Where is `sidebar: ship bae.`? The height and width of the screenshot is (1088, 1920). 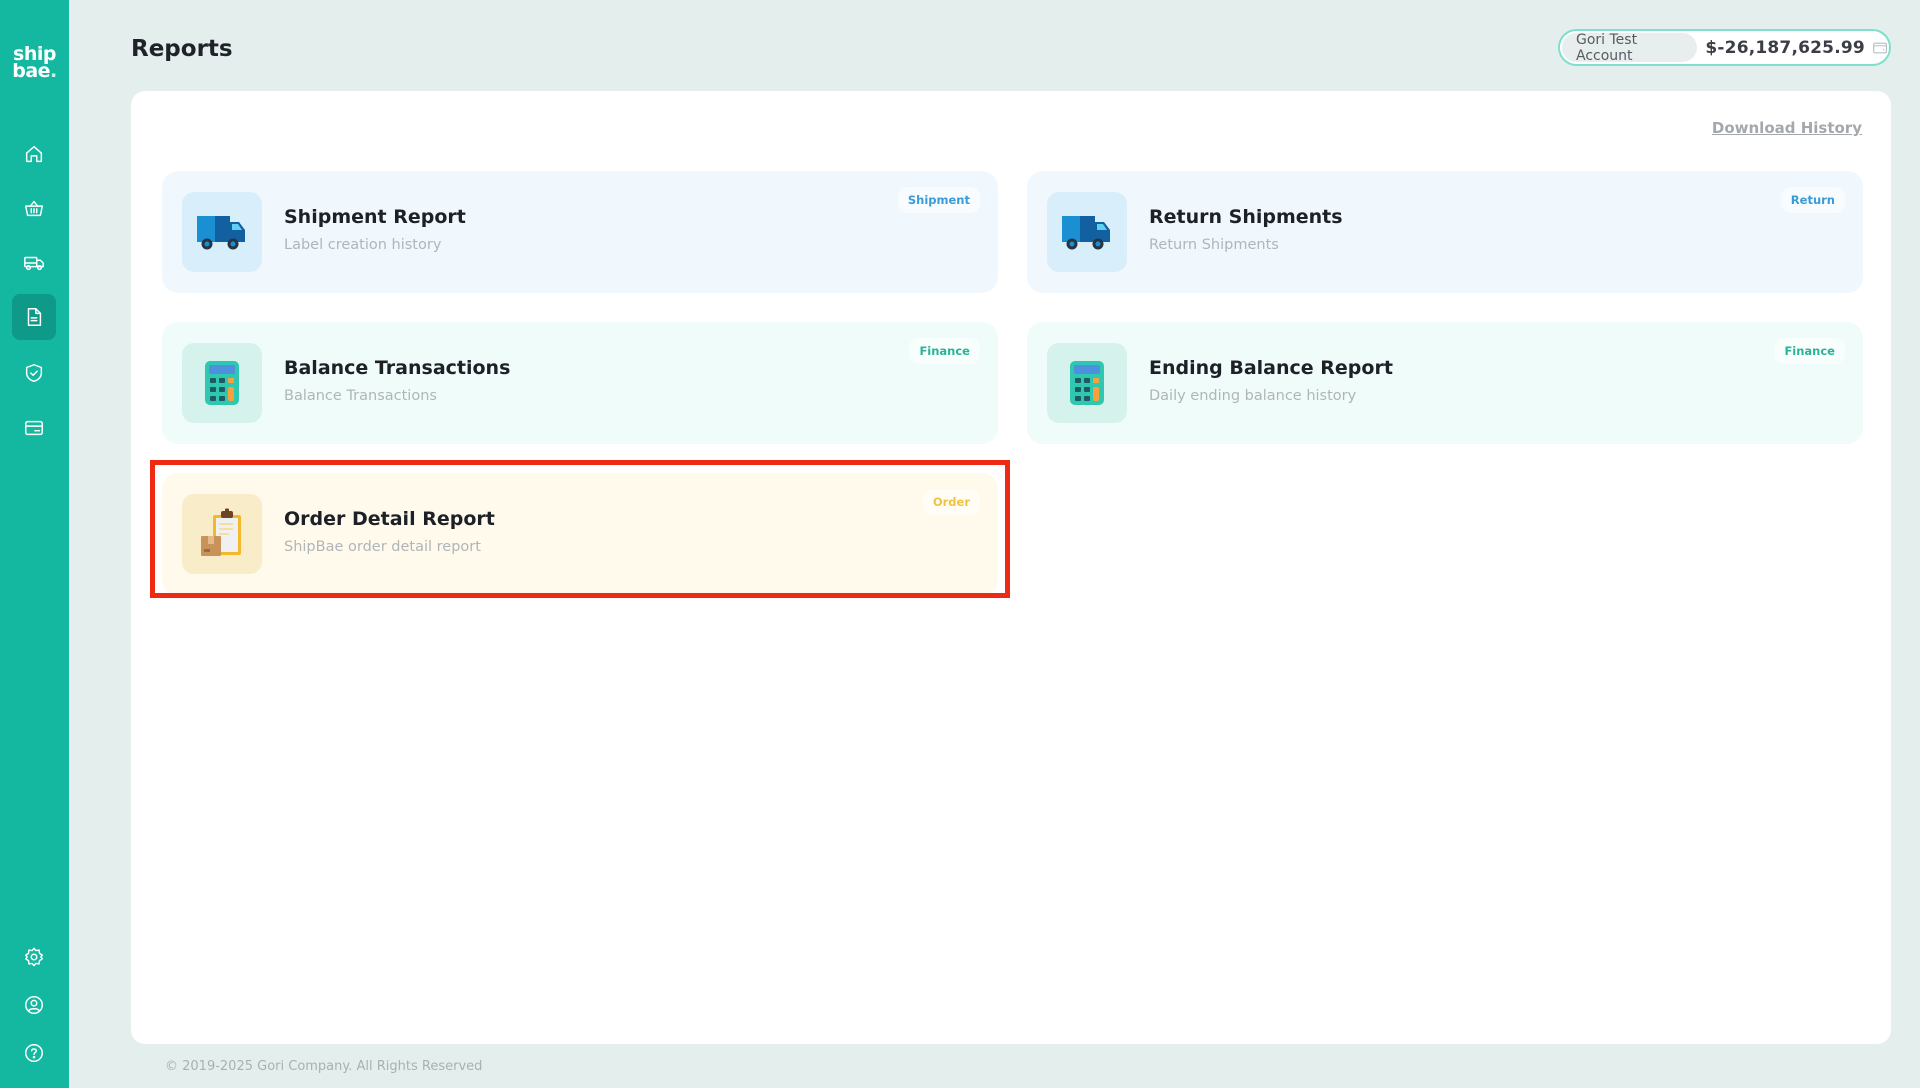
sidebar: ship bae. is located at coordinates (34, 544).